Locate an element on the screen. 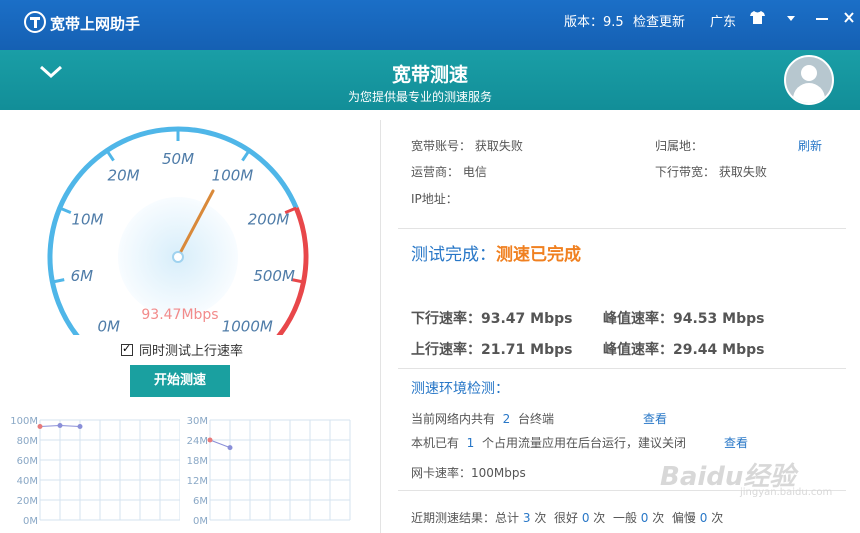 The width and height of the screenshot is (860, 533). gauge-hub is located at coordinates (178, 257).